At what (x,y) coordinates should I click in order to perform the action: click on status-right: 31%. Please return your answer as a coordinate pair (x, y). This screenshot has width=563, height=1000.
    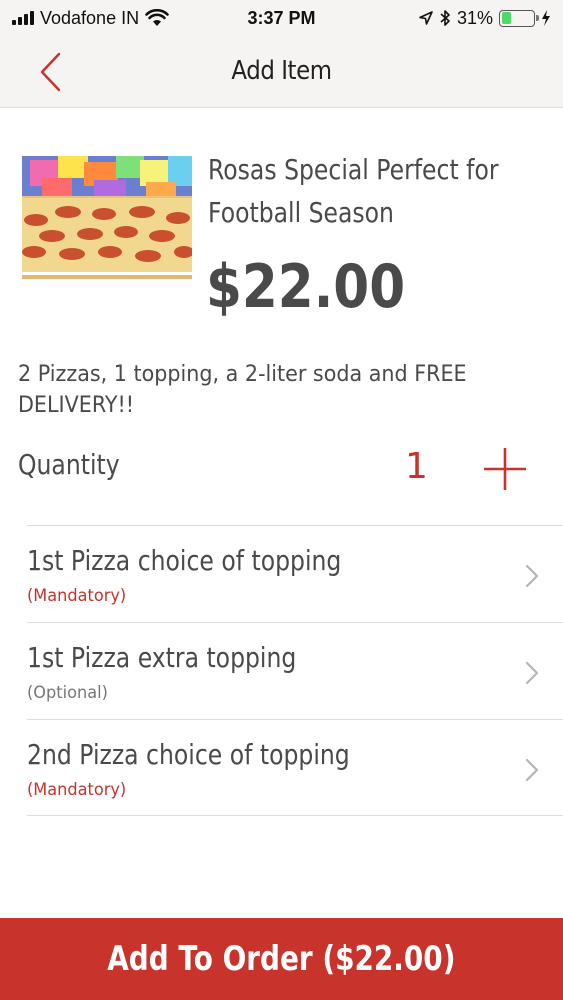
    Looking at the image, I should click on (485, 18).